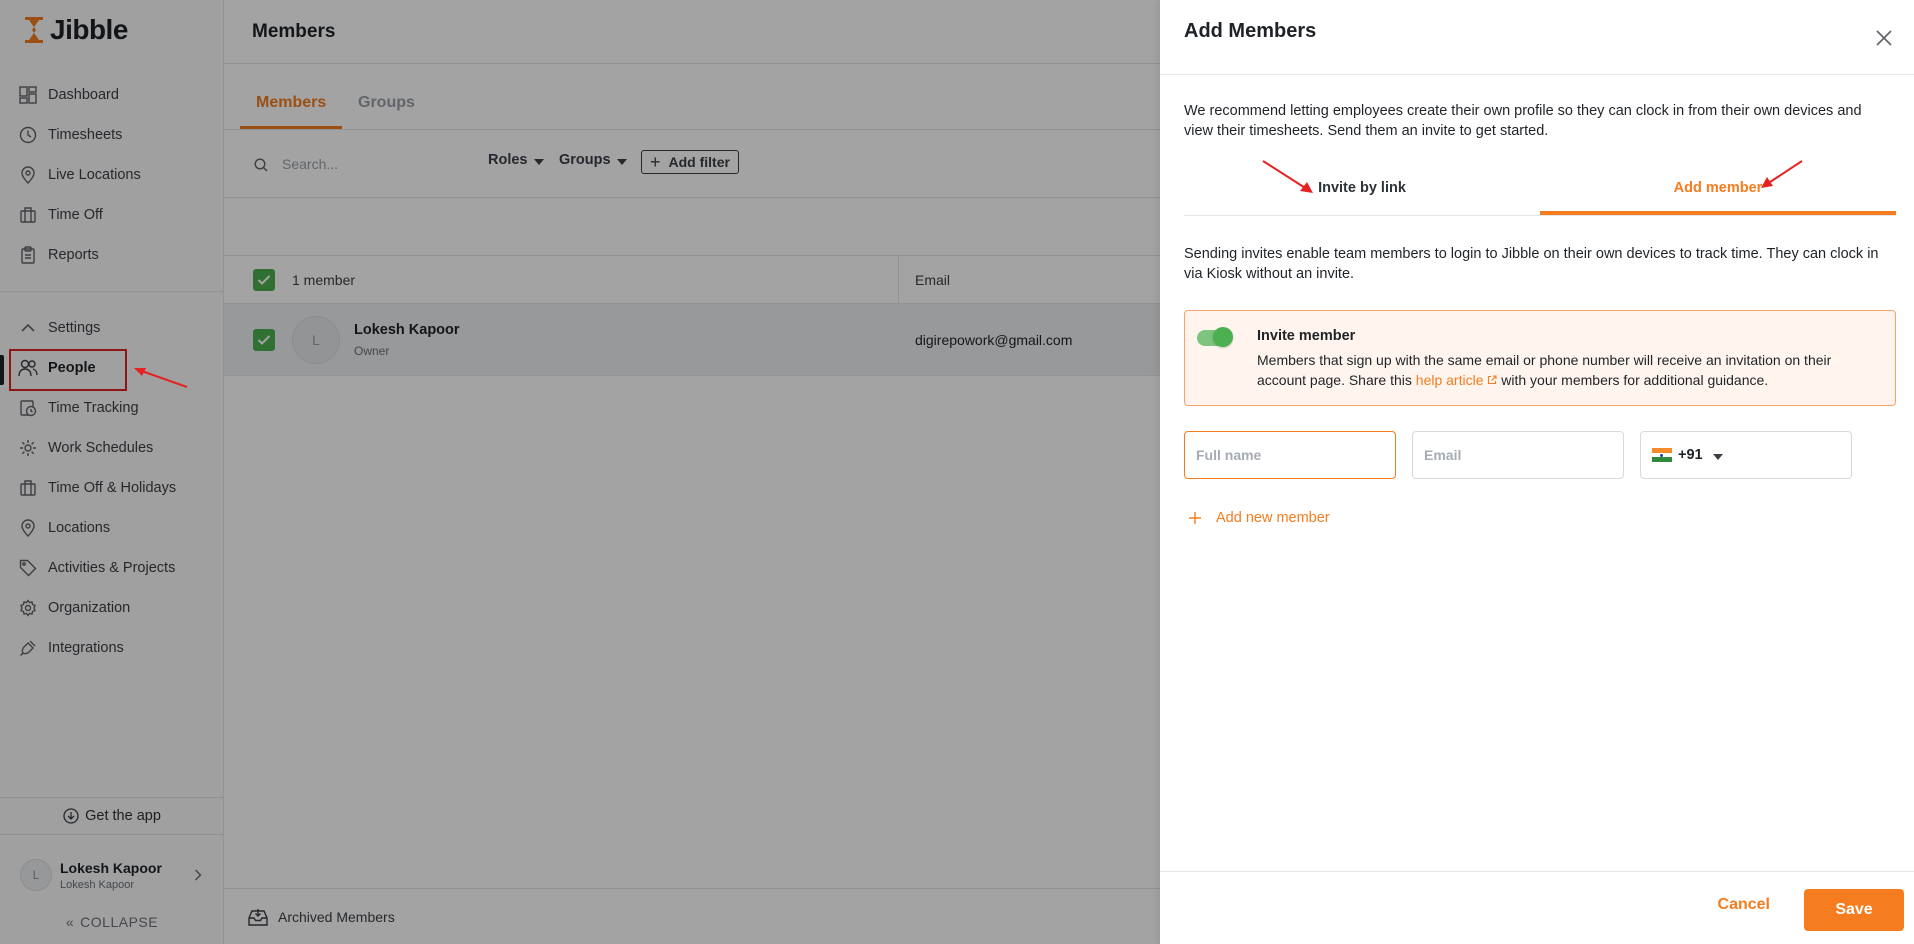  Describe the element at coordinates (1306, 336) in the screenshot. I see `invite-member-title: Invite member` at that location.